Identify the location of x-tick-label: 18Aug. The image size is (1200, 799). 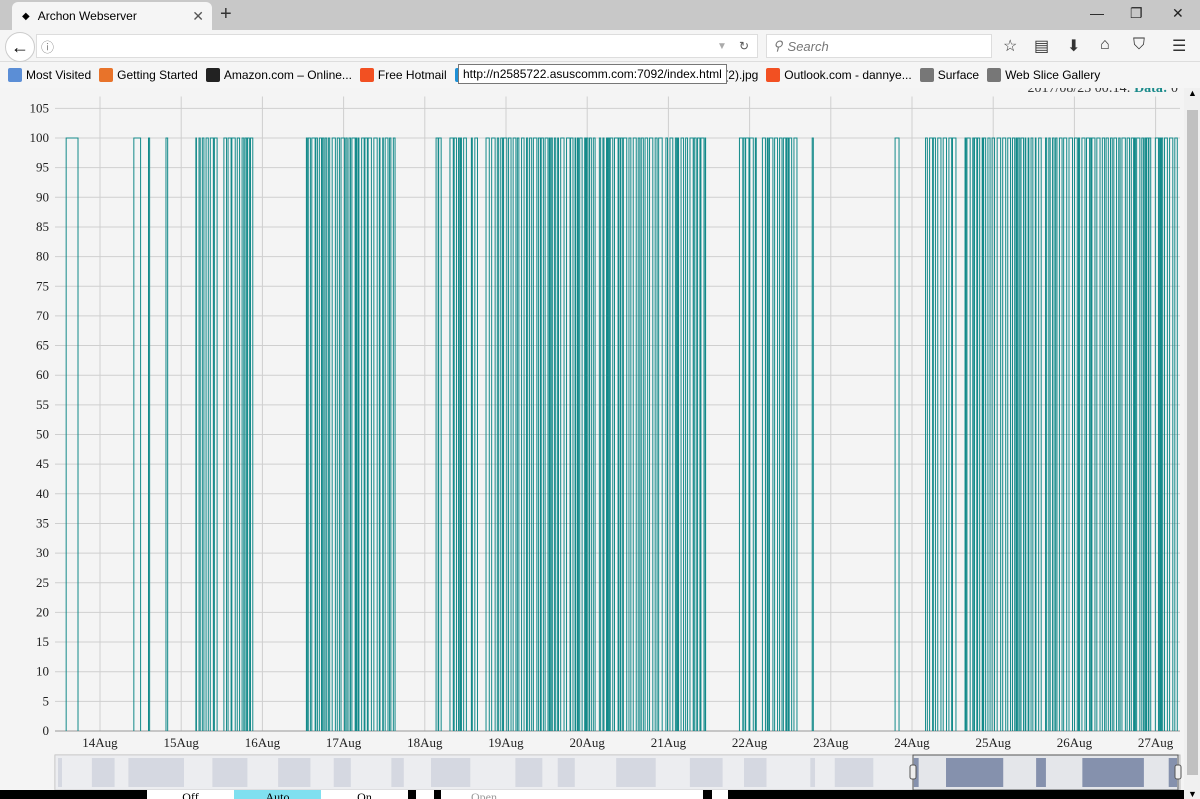
(425, 742).